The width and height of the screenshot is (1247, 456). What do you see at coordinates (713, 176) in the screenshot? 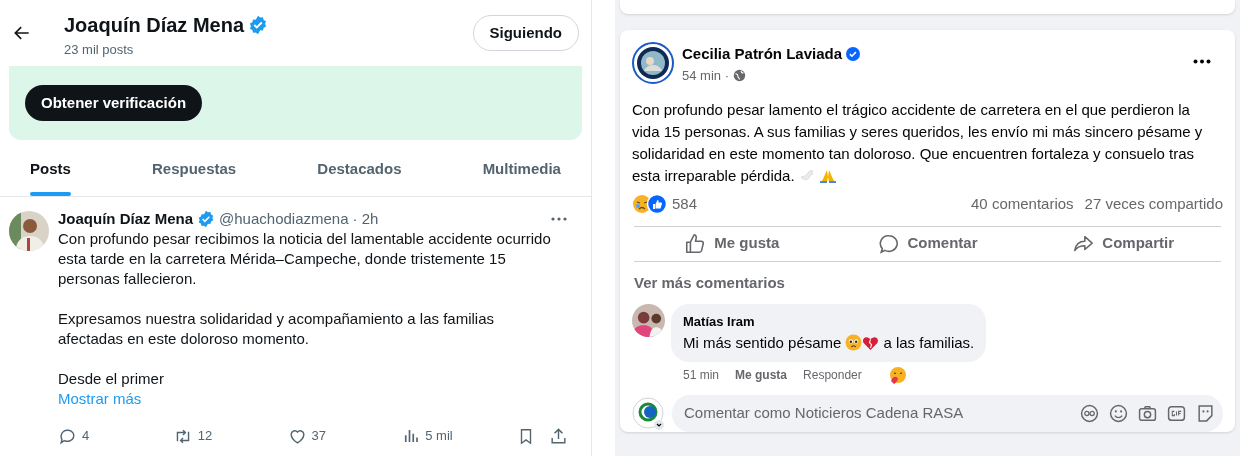
I see `post-text: esta irreparable pérdida.` at bounding box center [713, 176].